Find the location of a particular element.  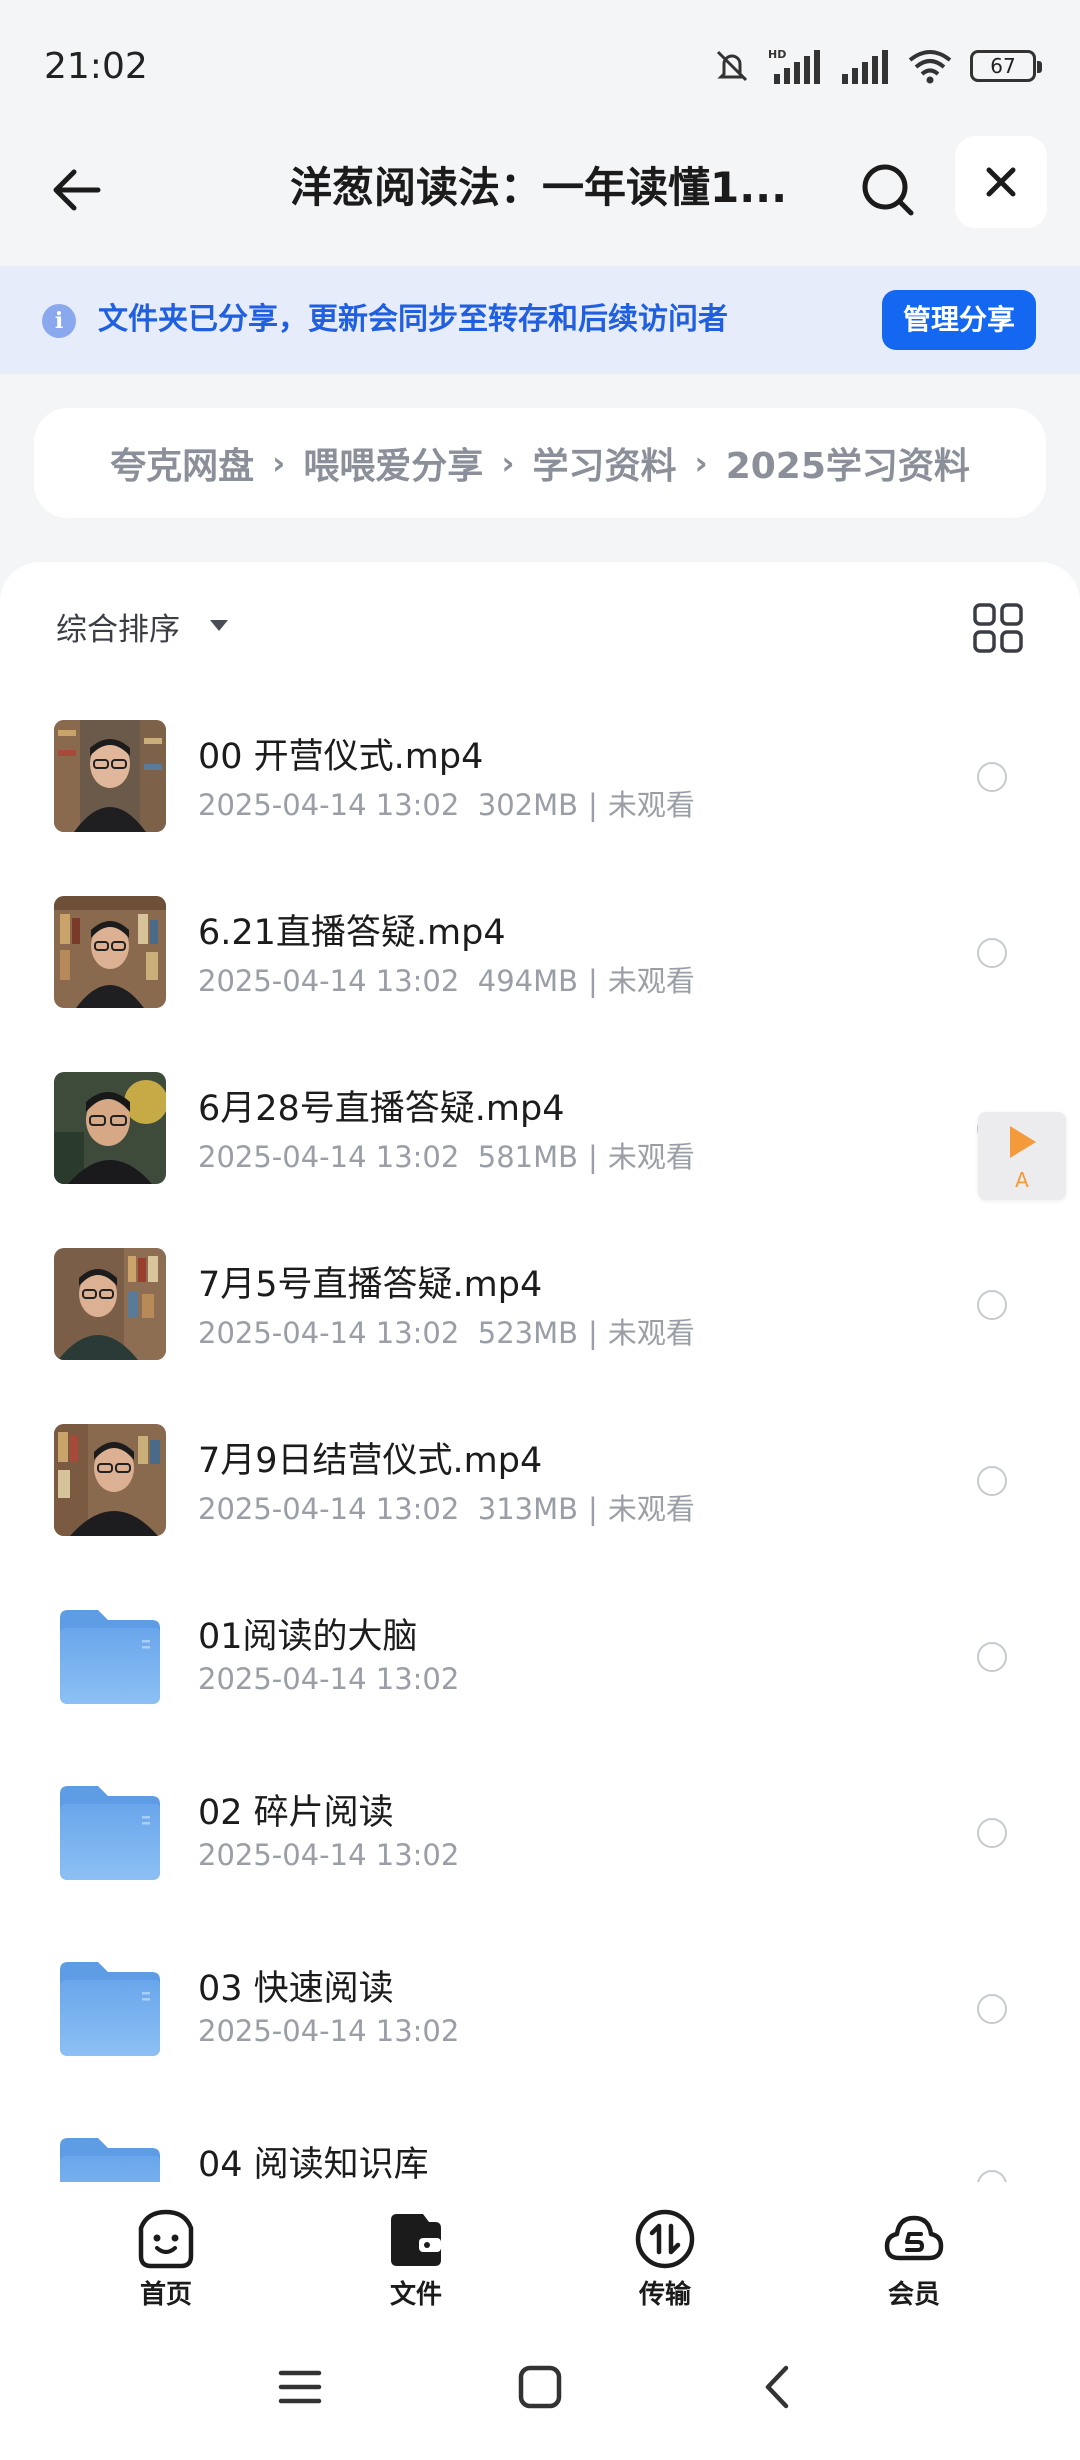

member-cloud-icon is located at coordinates (914, 2238).